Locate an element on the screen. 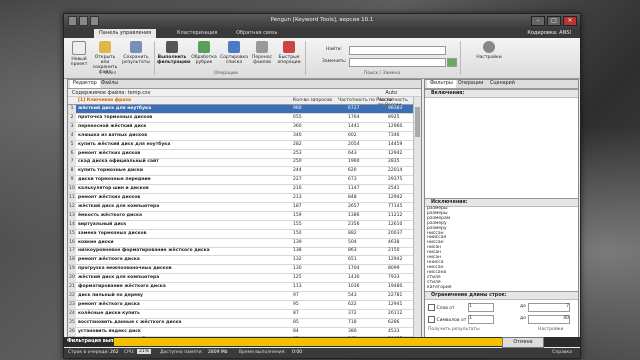 The width and height of the screenshot is (640, 360). user-encoding: Кодировка: ANSI is located at coordinates (549, 33).